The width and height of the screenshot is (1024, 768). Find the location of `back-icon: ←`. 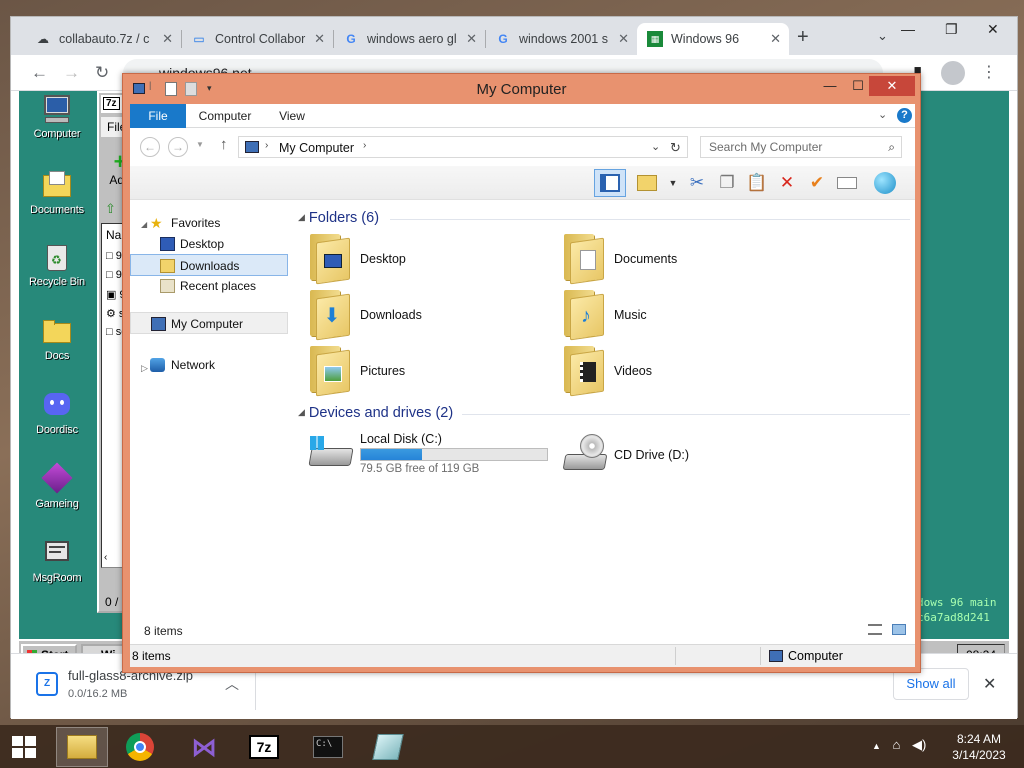

back-icon: ← is located at coordinates (150, 147).